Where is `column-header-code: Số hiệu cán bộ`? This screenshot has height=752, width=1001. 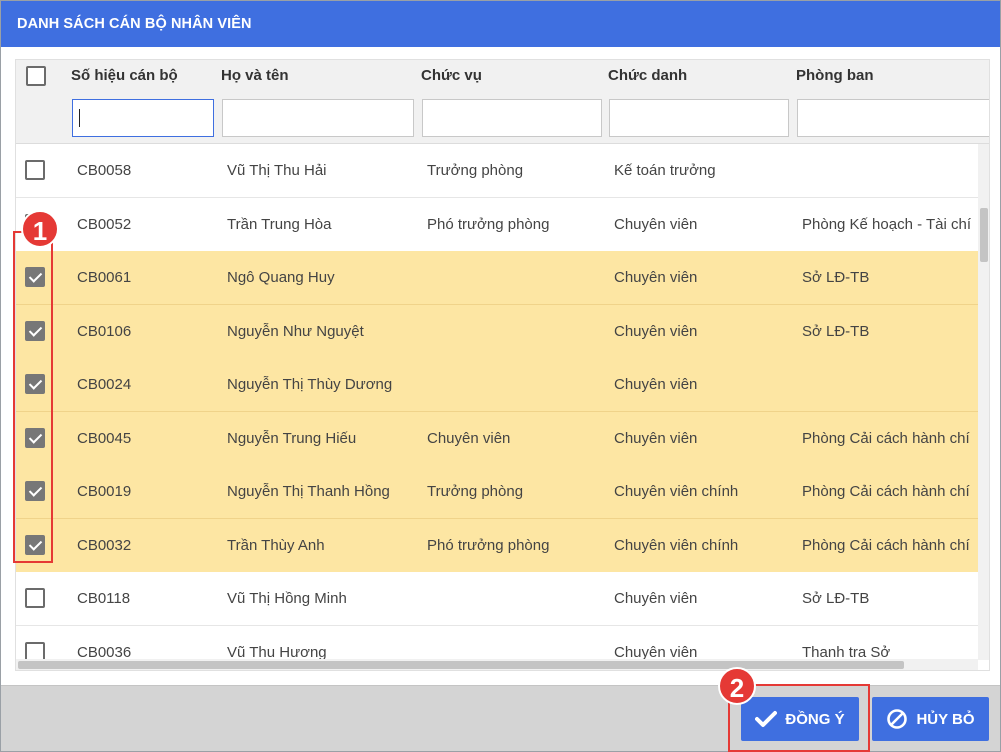
column-header-code: Số hiệu cán bộ is located at coordinates (124, 75).